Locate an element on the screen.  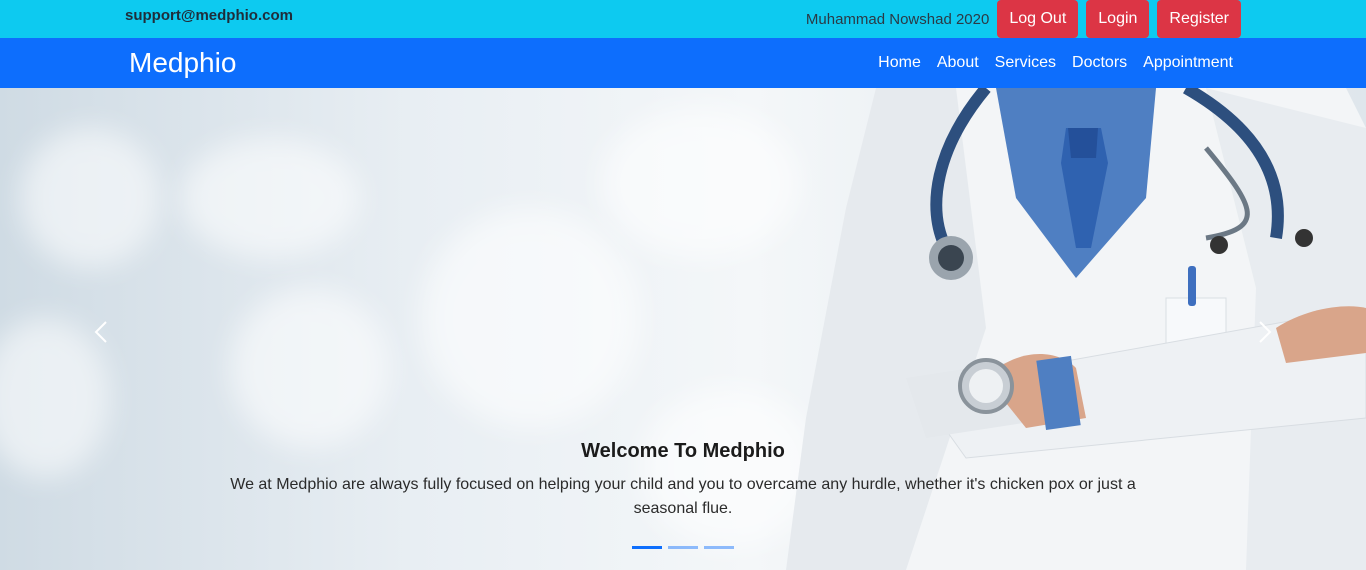
support-email: support@medphio.com is located at coordinates (209, 15).